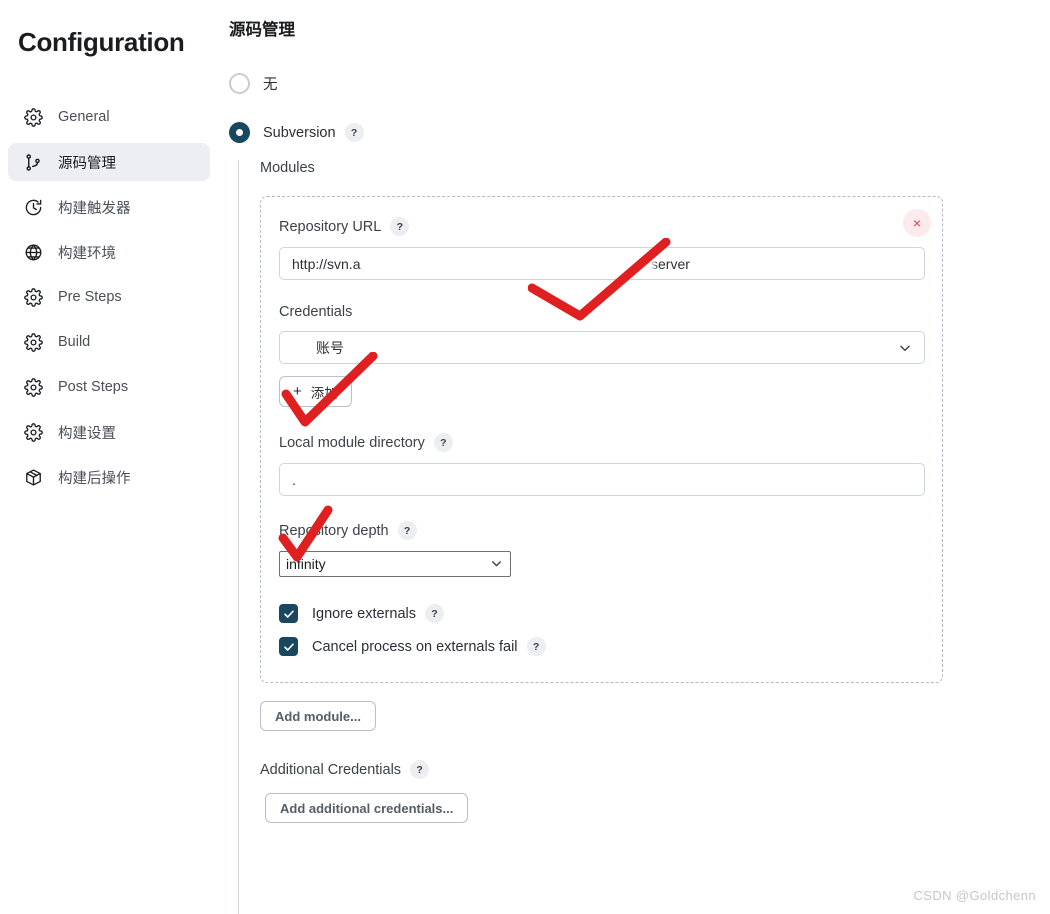  What do you see at coordinates (602, 347) in the screenshot?
I see `credentials-select: 账号` at bounding box center [602, 347].